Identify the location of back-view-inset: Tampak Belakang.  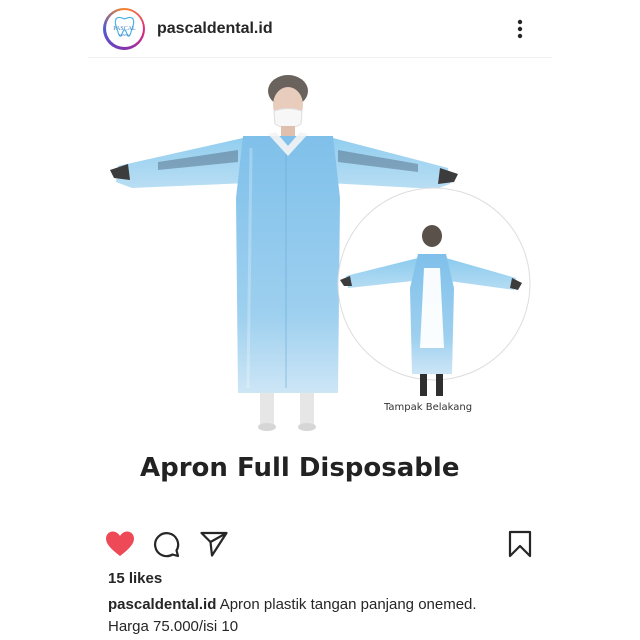
(434, 300).